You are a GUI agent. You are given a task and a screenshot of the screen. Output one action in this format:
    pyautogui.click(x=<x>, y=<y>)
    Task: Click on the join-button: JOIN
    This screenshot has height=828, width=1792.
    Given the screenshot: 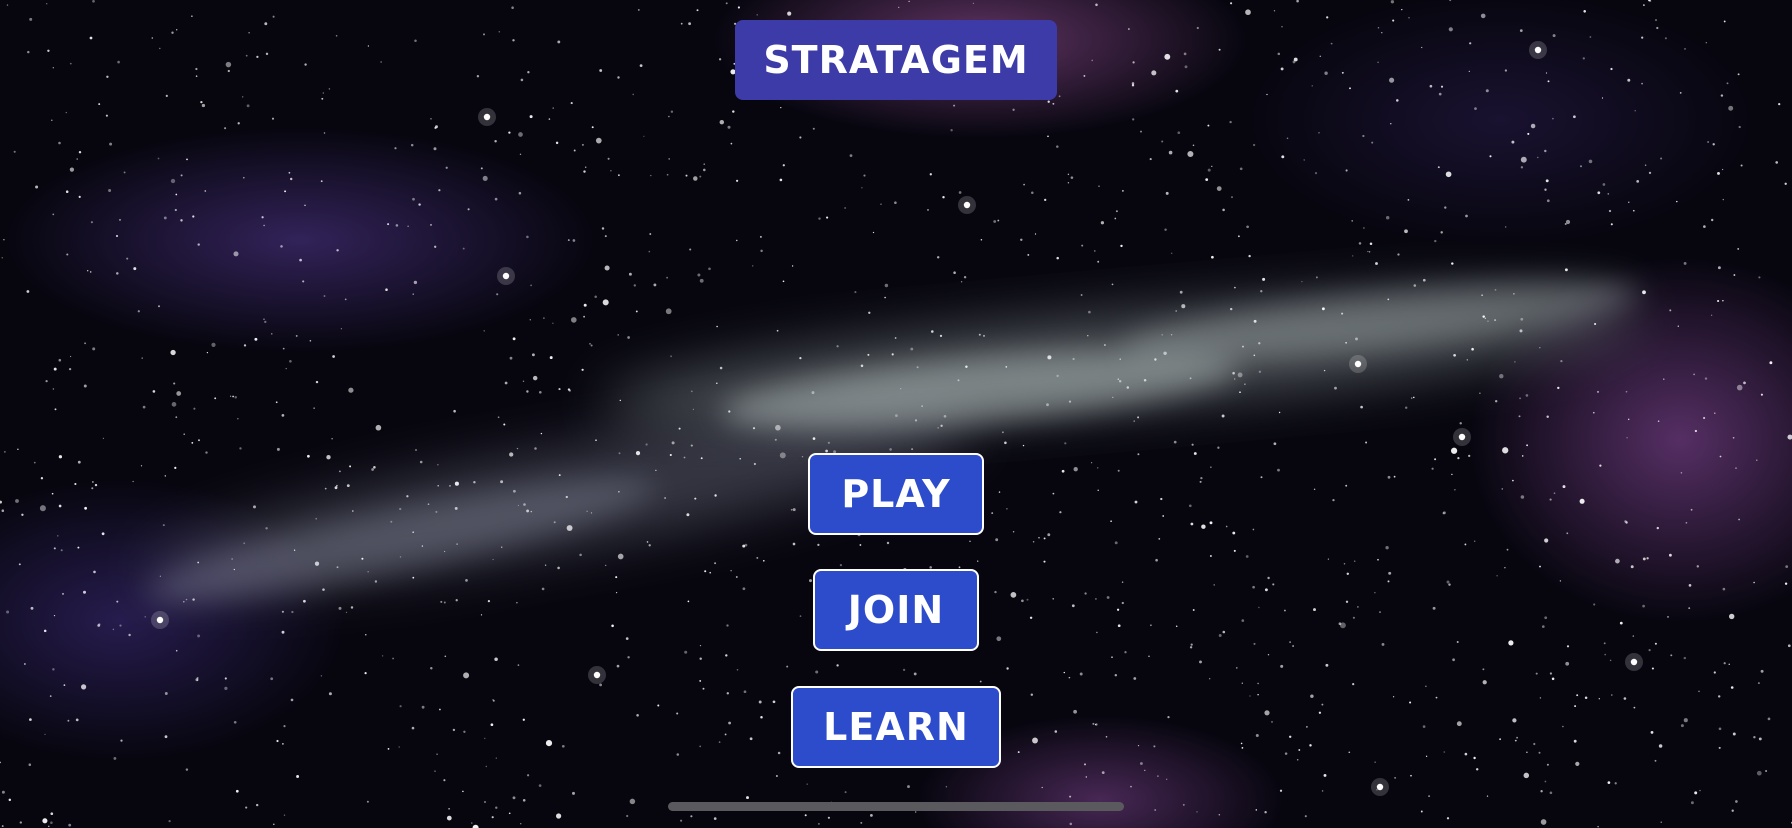 What is the action you would take?
    pyautogui.click(x=896, y=610)
    